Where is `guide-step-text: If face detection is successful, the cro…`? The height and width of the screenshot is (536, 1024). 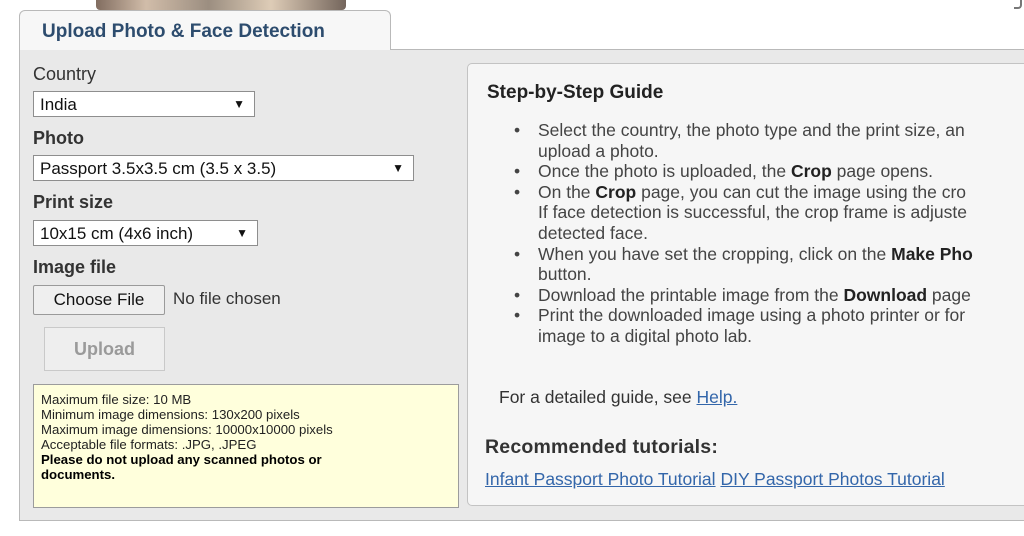 guide-step-text: If face detection is successful, the cro… is located at coordinates (752, 212).